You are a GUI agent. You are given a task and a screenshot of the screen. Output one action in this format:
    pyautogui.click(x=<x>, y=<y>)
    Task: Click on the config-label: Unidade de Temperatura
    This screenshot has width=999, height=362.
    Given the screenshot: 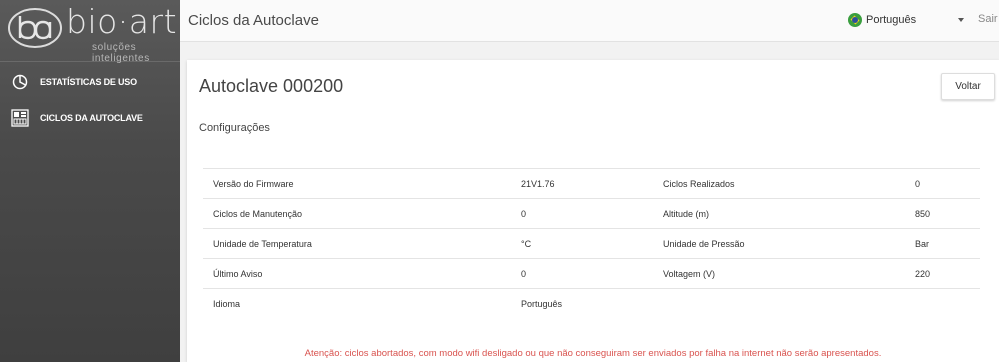 What is the action you would take?
    pyautogui.click(x=357, y=243)
    